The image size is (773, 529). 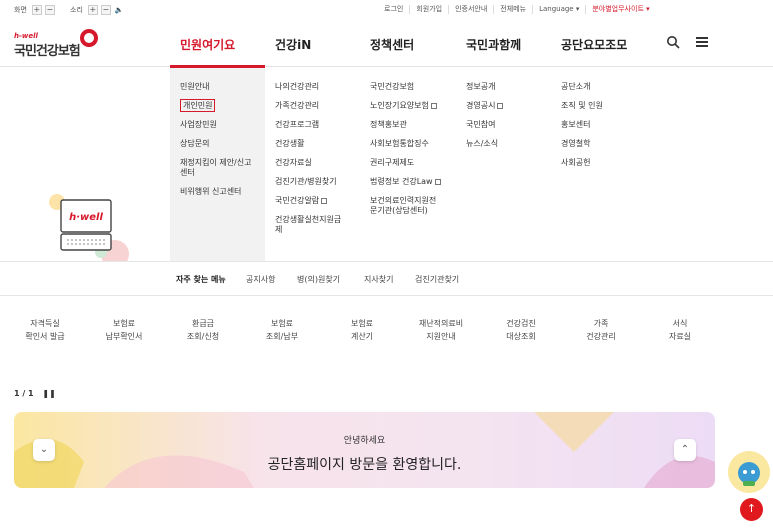 What do you see at coordinates (512, 9) in the screenshot?
I see `full-menu-link: 전체메뉴` at bounding box center [512, 9].